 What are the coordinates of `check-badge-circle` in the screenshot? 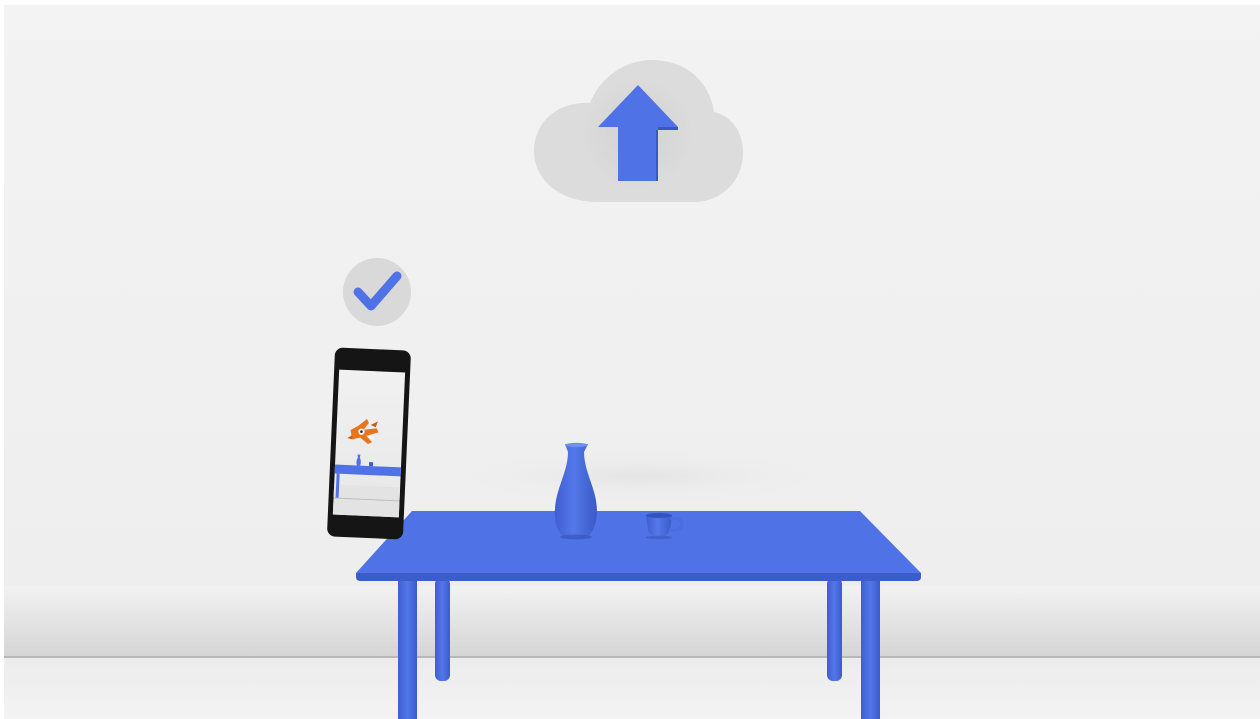 It's located at (377, 292).